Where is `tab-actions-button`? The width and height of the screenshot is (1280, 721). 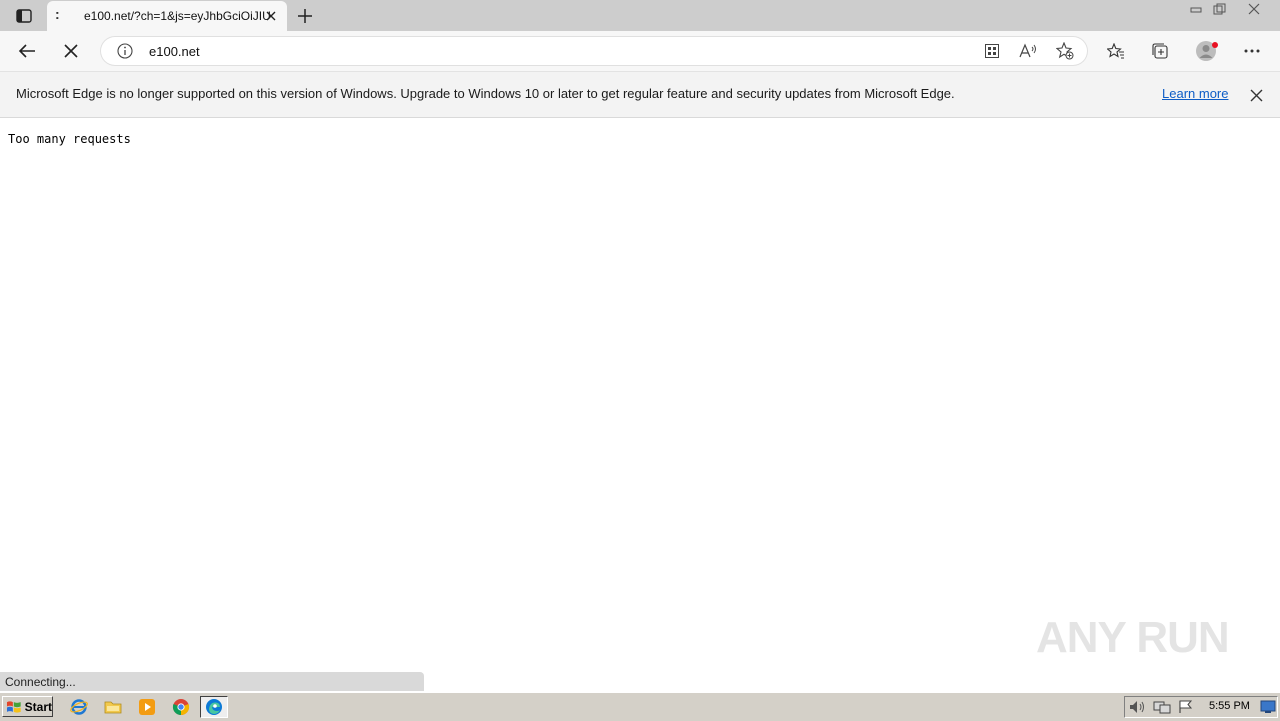 tab-actions-button is located at coordinates (24, 16).